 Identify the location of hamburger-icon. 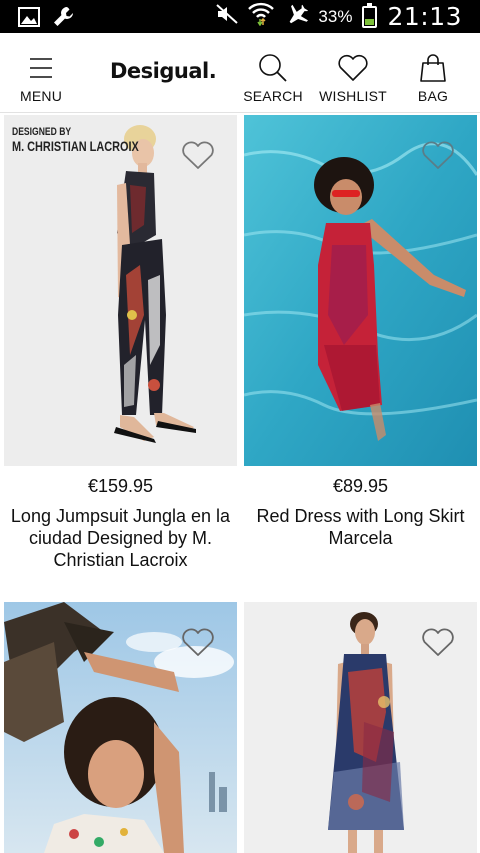
(41, 68).